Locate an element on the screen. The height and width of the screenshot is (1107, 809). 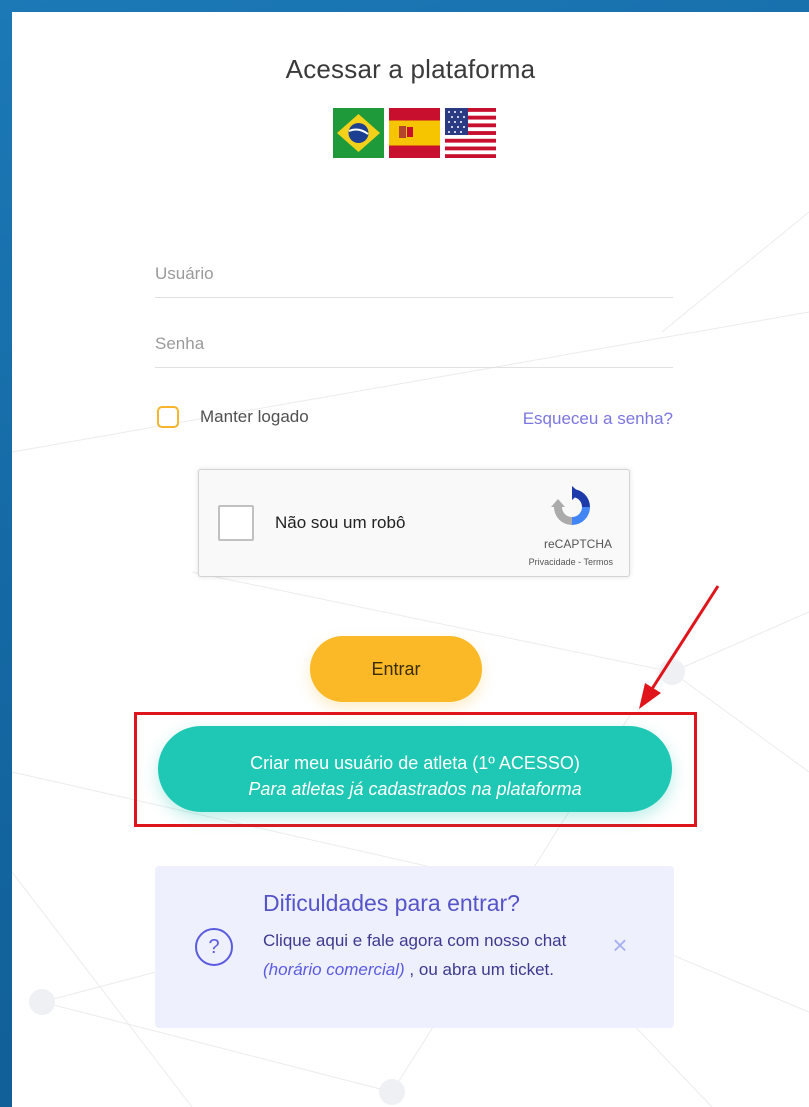
password-input is located at coordinates (414, 344).